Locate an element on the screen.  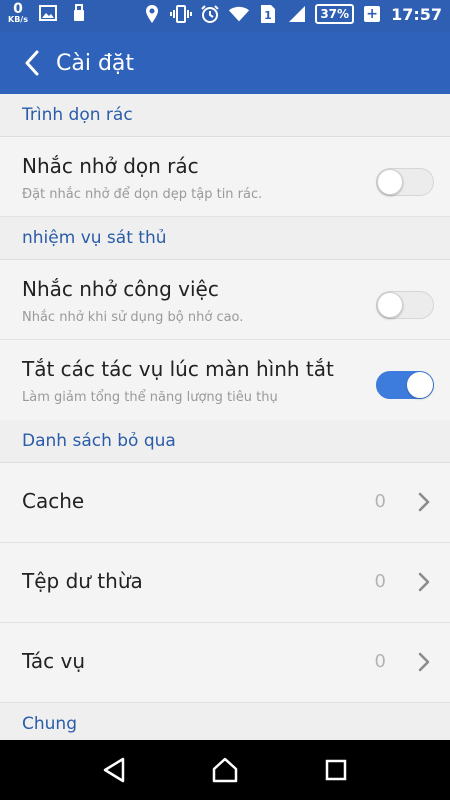
ignore-residual-files-row: Tệp dư thừa 0 is located at coordinates (225, 583).